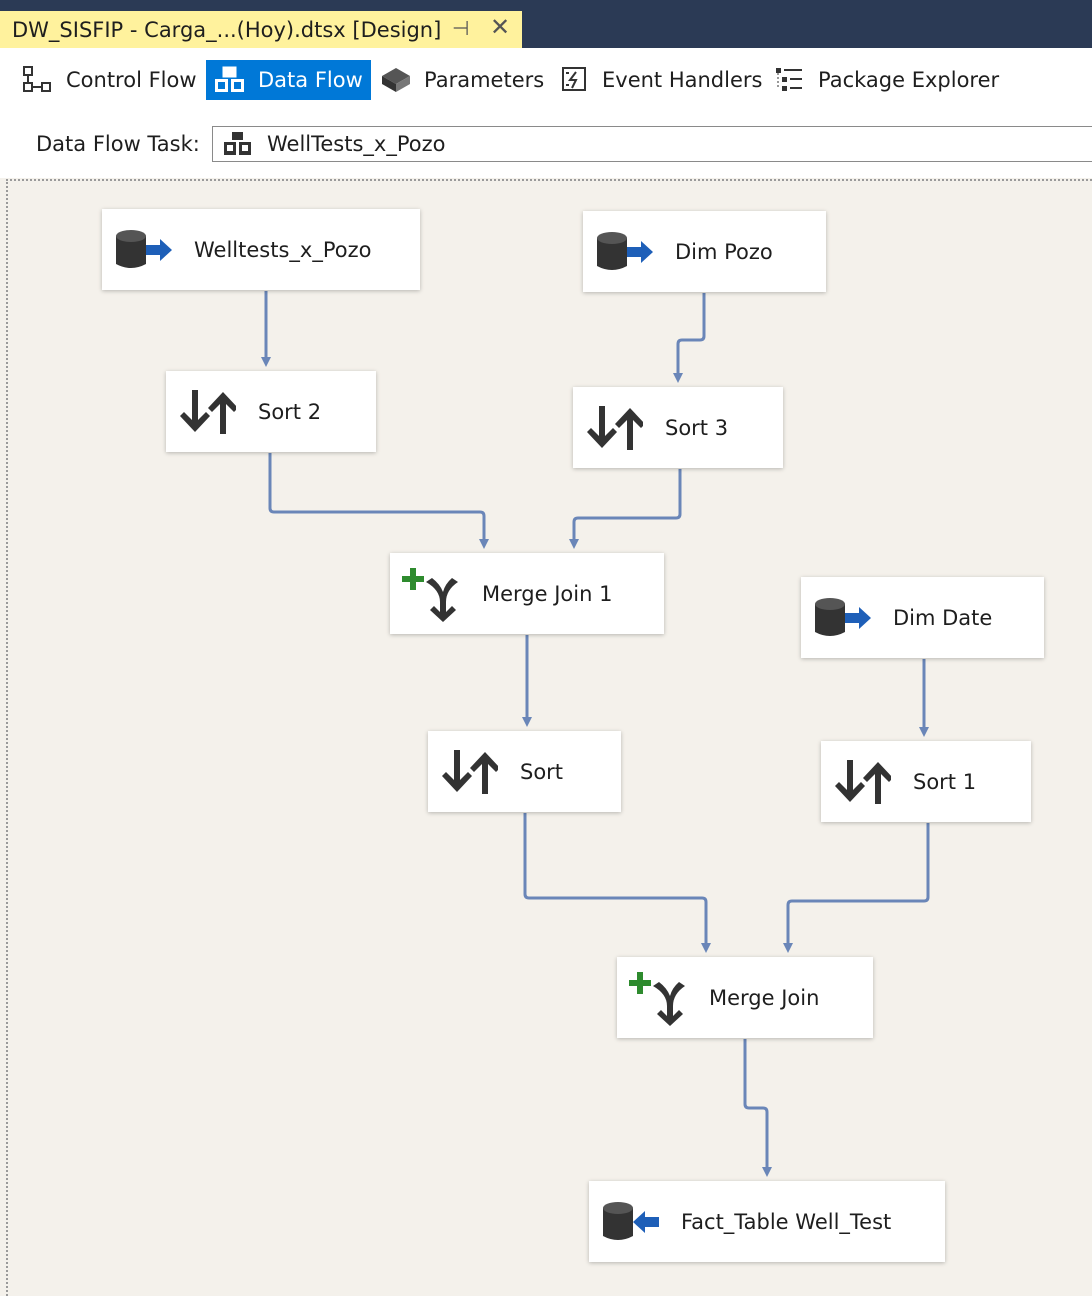  I want to click on component-fact-table-well-test: Fact_Table Well_Test, so click(767, 1221).